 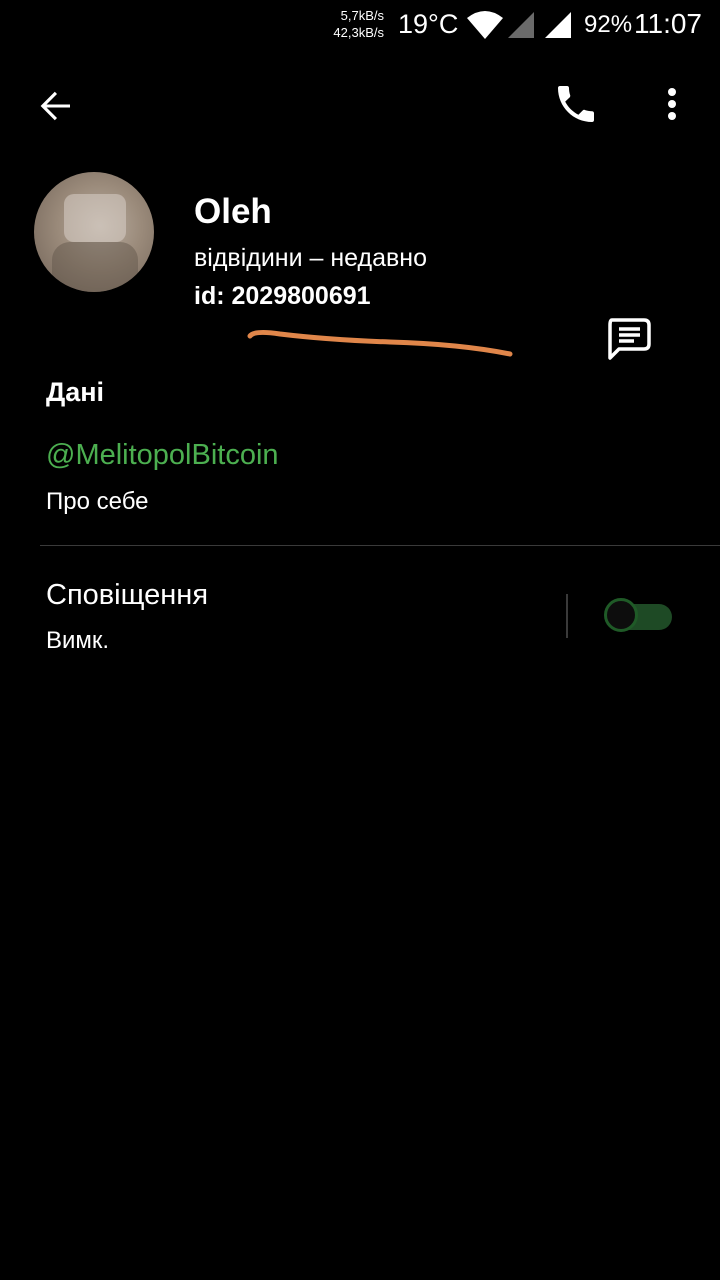 I want to click on notifications-row: Сповіщення Вимк., so click(x=360, y=615).